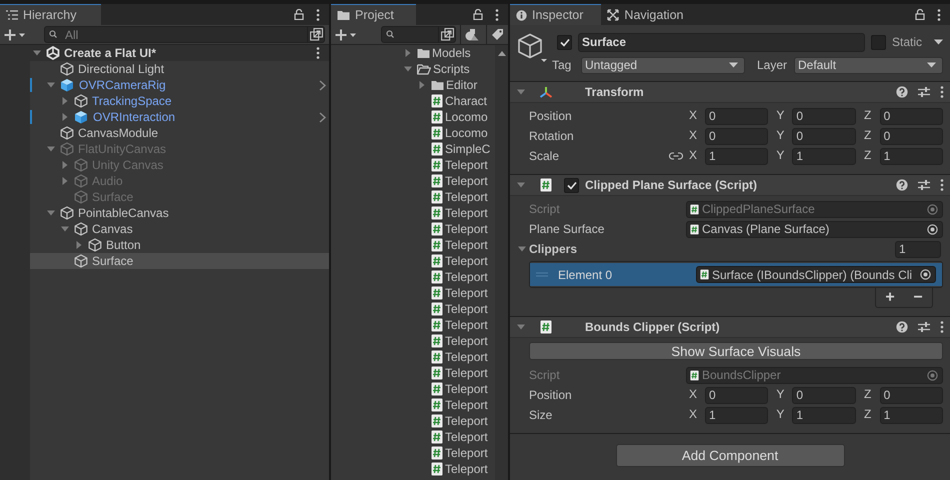 Image resolution: width=950 pixels, height=480 pixels. What do you see at coordinates (736, 351) in the screenshot?
I see `show-visuals-button: Show Surface Visuals` at bounding box center [736, 351].